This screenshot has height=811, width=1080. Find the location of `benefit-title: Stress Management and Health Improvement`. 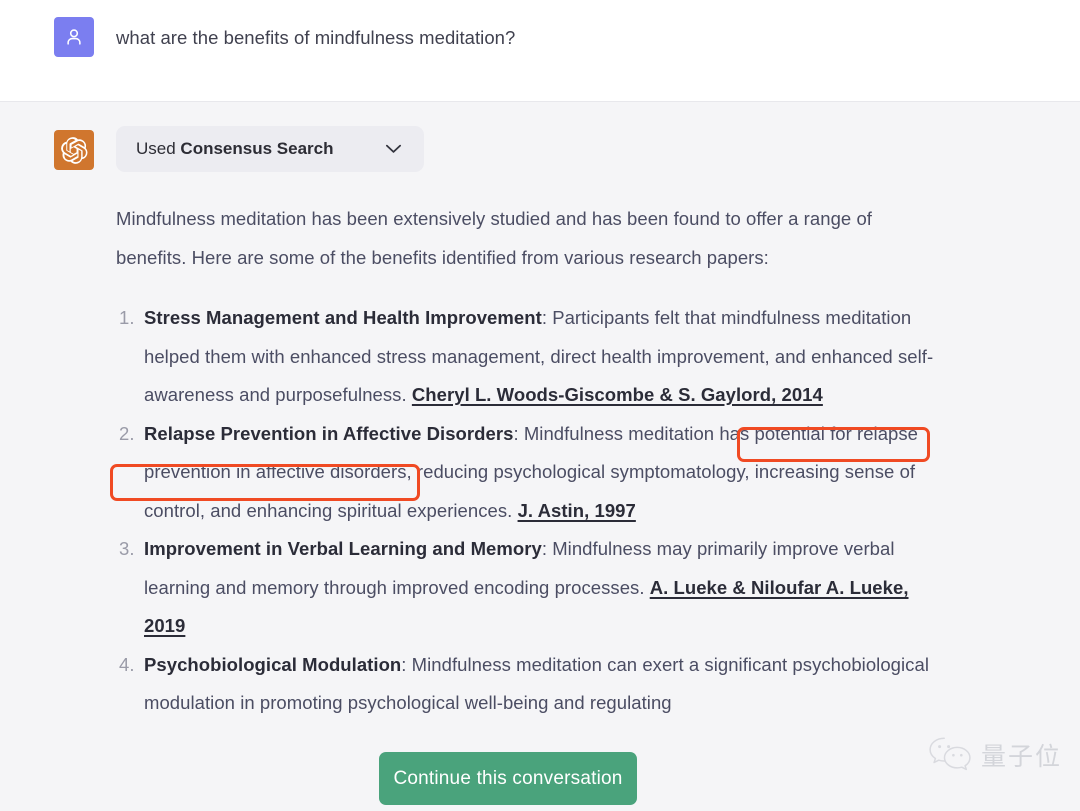

benefit-title: Stress Management and Health Improvement is located at coordinates (343, 317).